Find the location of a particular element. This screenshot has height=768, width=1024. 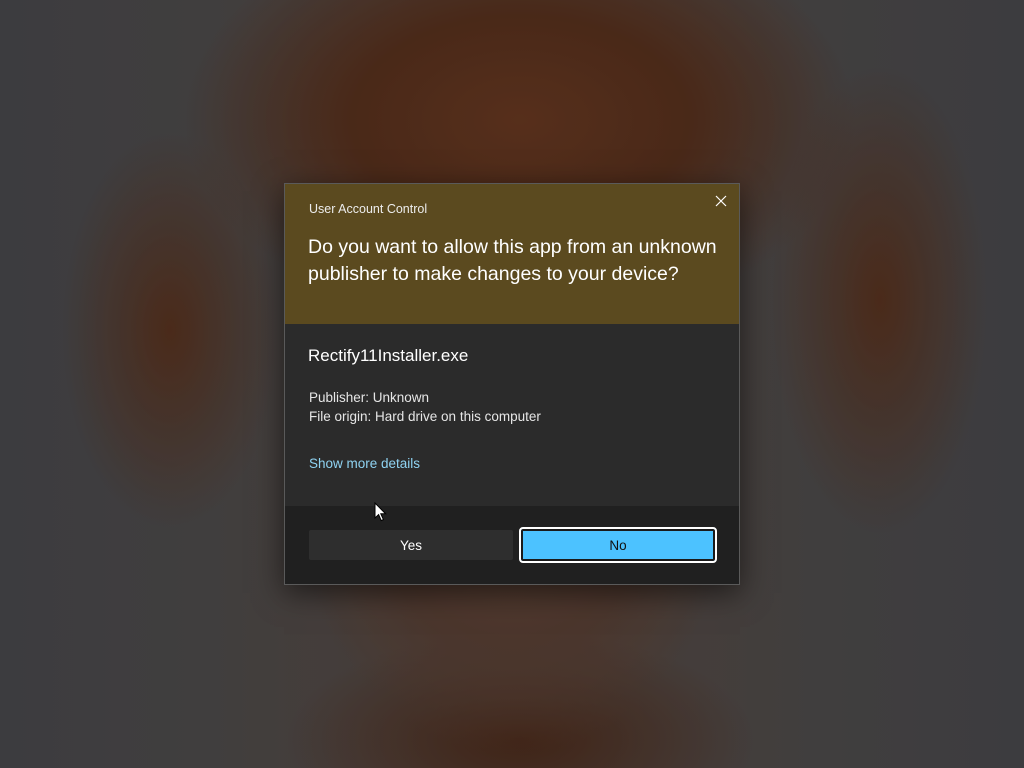

publisher-info: Publisher: Unknown is located at coordinates (369, 397).